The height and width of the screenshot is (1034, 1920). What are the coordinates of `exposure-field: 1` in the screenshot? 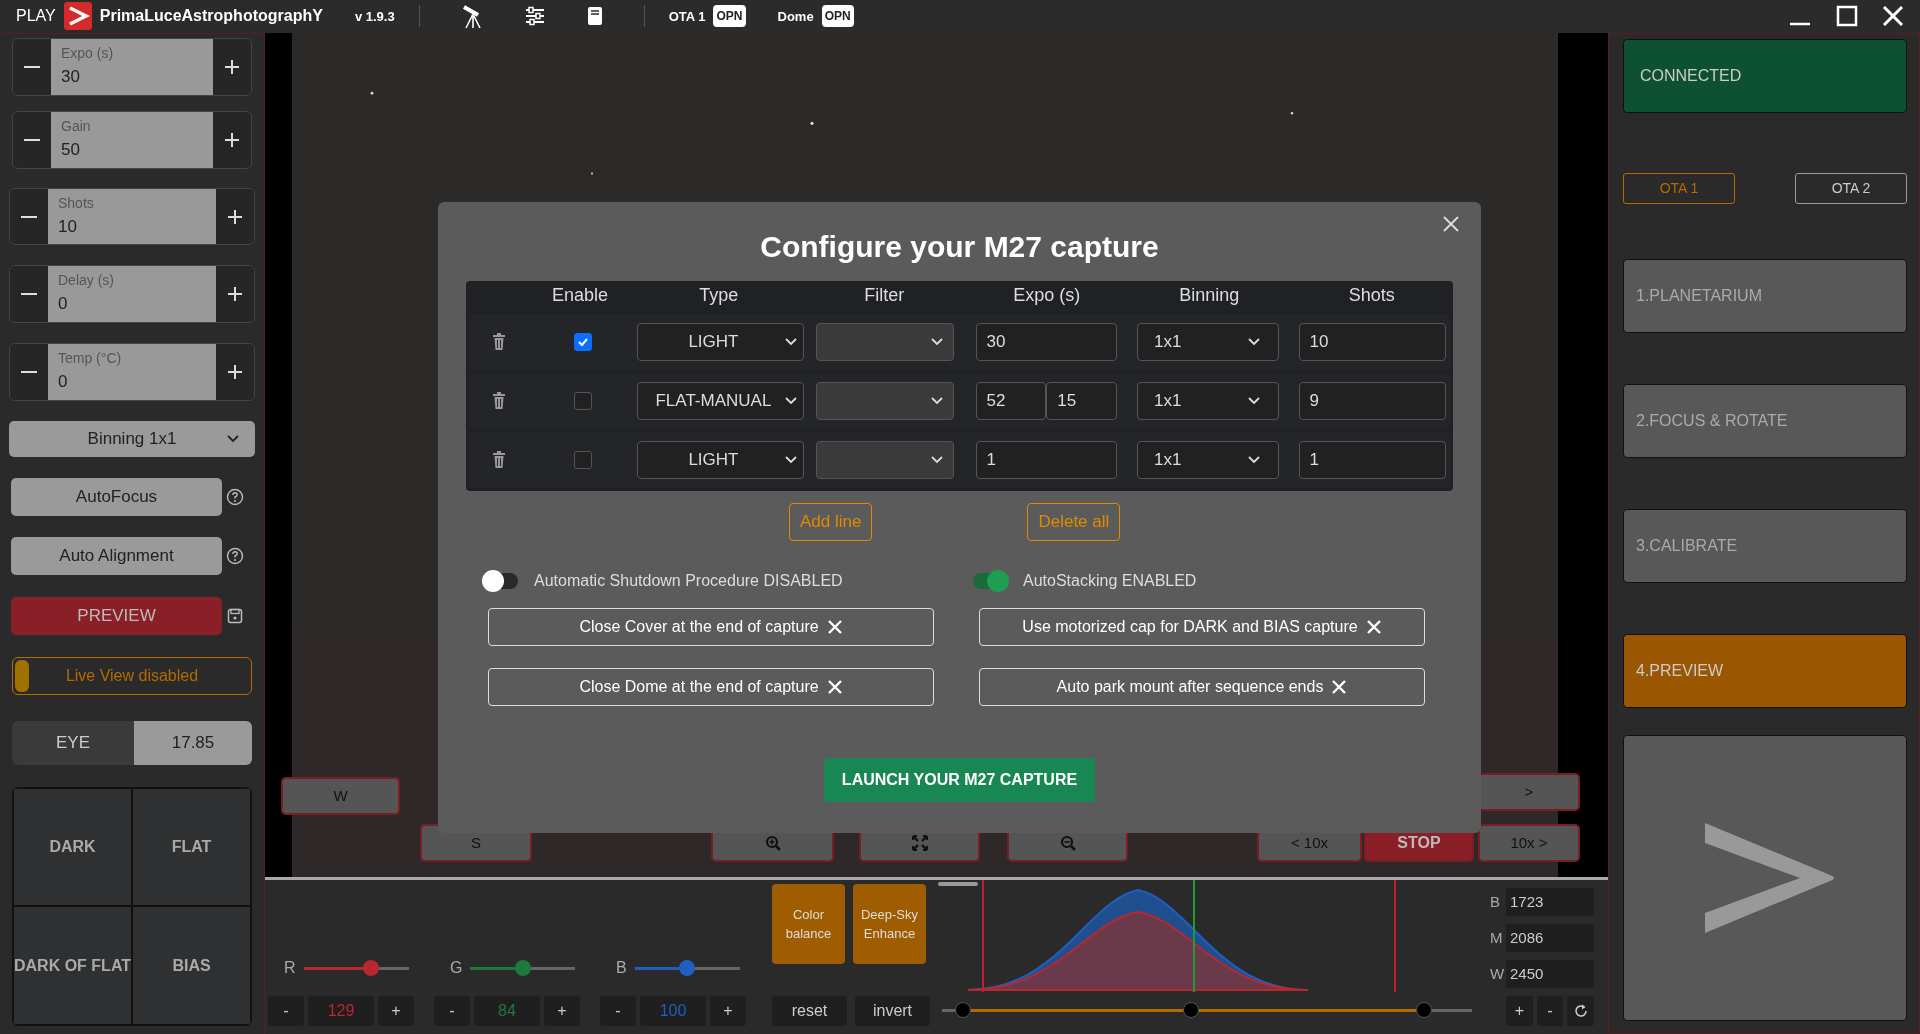 It's located at (1046, 459).